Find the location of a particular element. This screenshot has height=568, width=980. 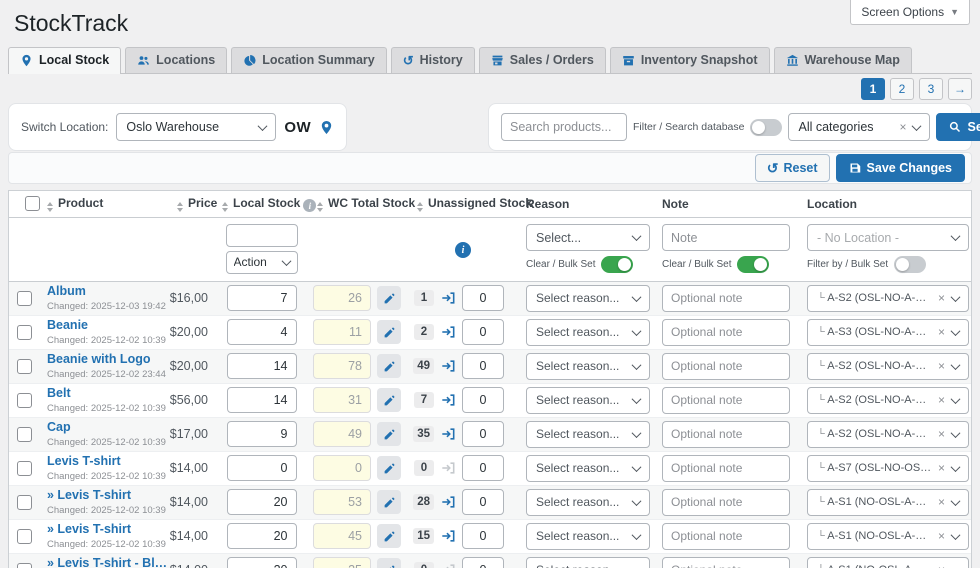

header-product: Product is located at coordinates (104, 204).